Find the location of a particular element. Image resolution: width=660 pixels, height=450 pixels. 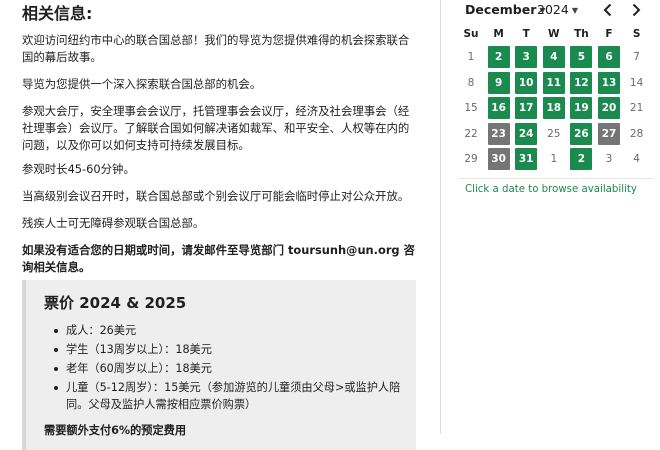

calendar-day: 29 is located at coordinates (471, 159).